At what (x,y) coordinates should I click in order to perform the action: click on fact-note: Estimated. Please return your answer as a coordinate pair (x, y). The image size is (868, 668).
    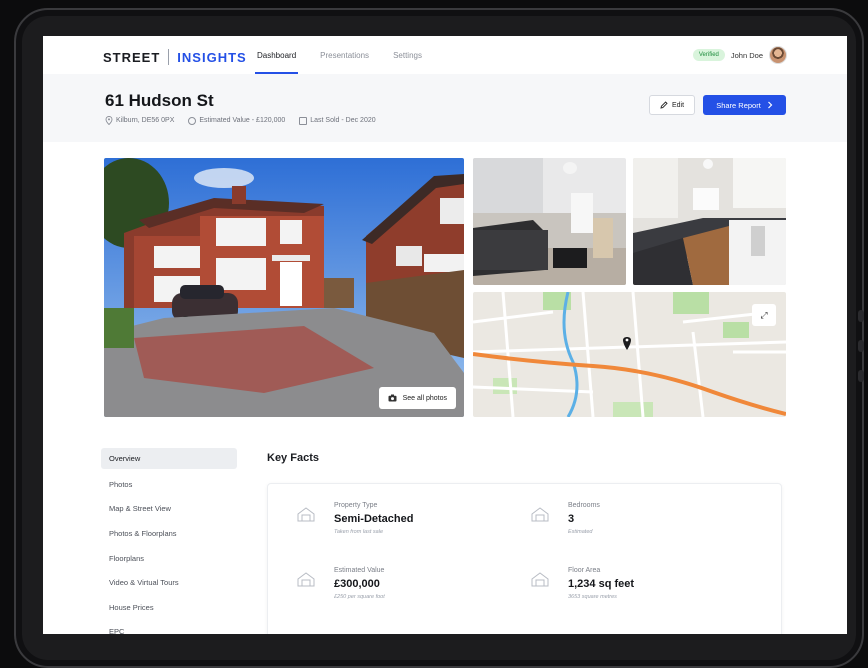
    Looking at the image, I should click on (580, 532).